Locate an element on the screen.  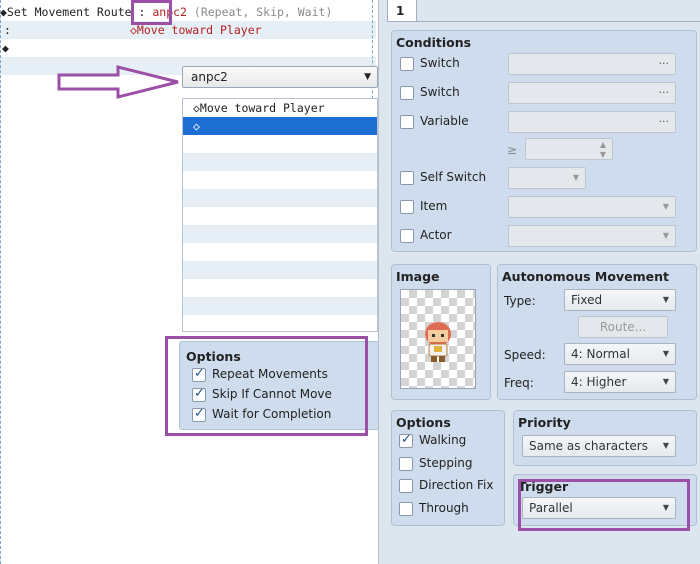
switch2-field: ··· is located at coordinates (592, 93).